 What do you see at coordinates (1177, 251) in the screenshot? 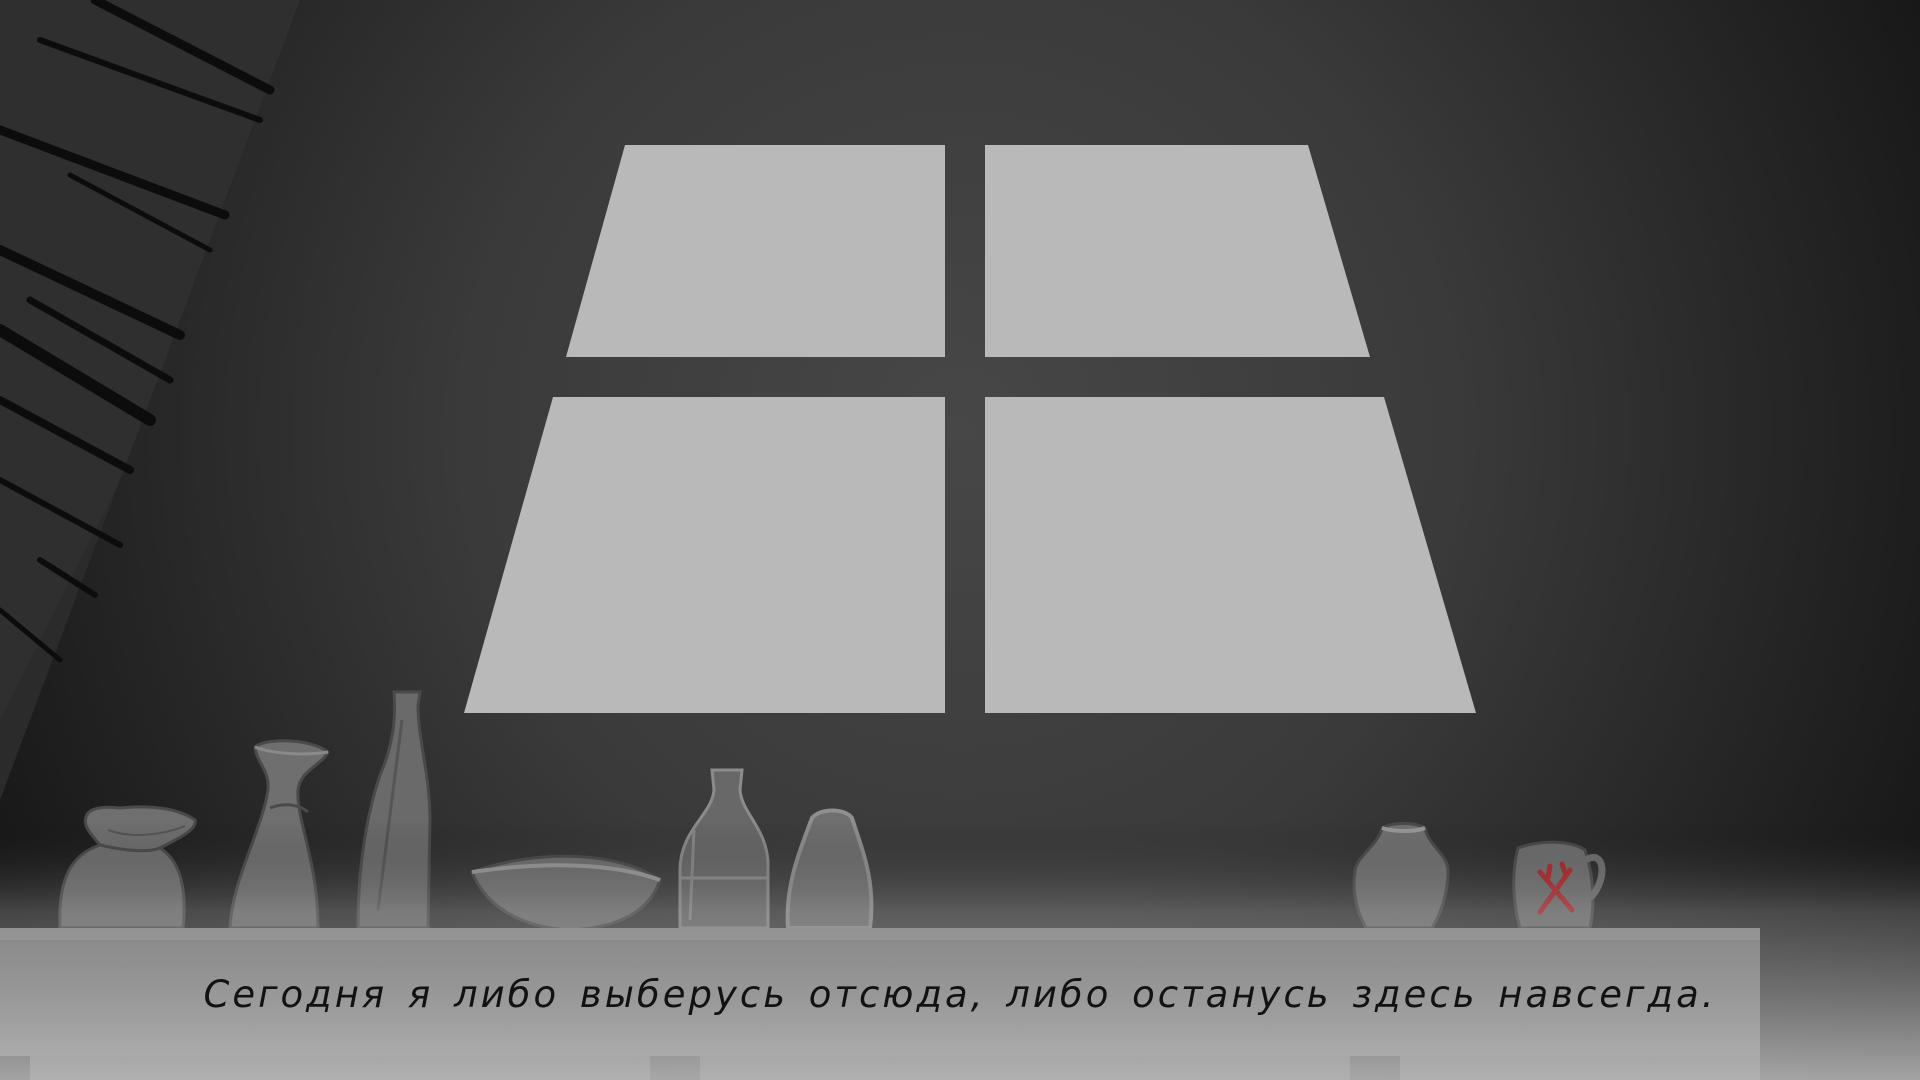
I see `window-pane-top-right` at bounding box center [1177, 251].